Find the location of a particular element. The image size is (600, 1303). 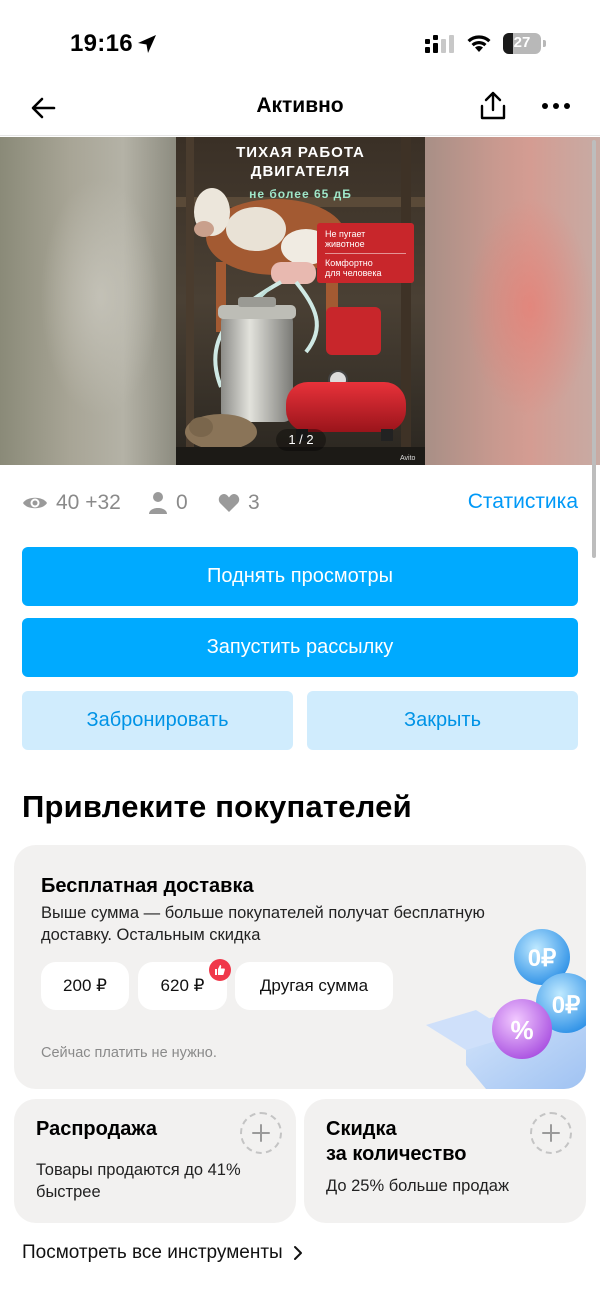

delivery-box-coins-illustration: 0₽ 0₽ % is located at coordinates (506, 1009).